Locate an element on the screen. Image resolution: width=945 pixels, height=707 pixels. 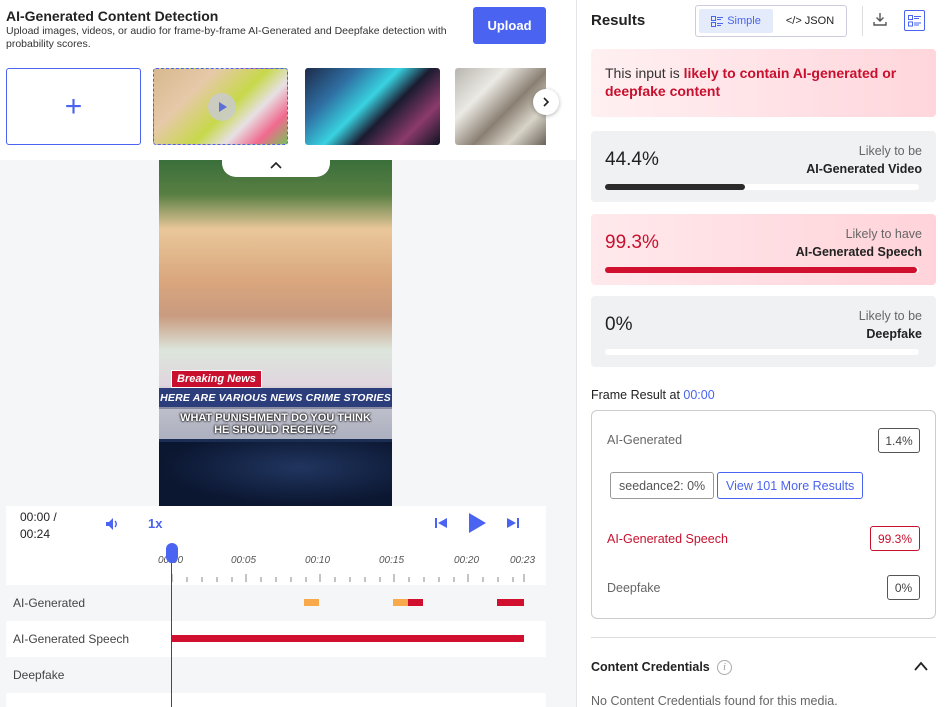
frame-deepfake-label: Deepfake is located at coordinates (634, 588).